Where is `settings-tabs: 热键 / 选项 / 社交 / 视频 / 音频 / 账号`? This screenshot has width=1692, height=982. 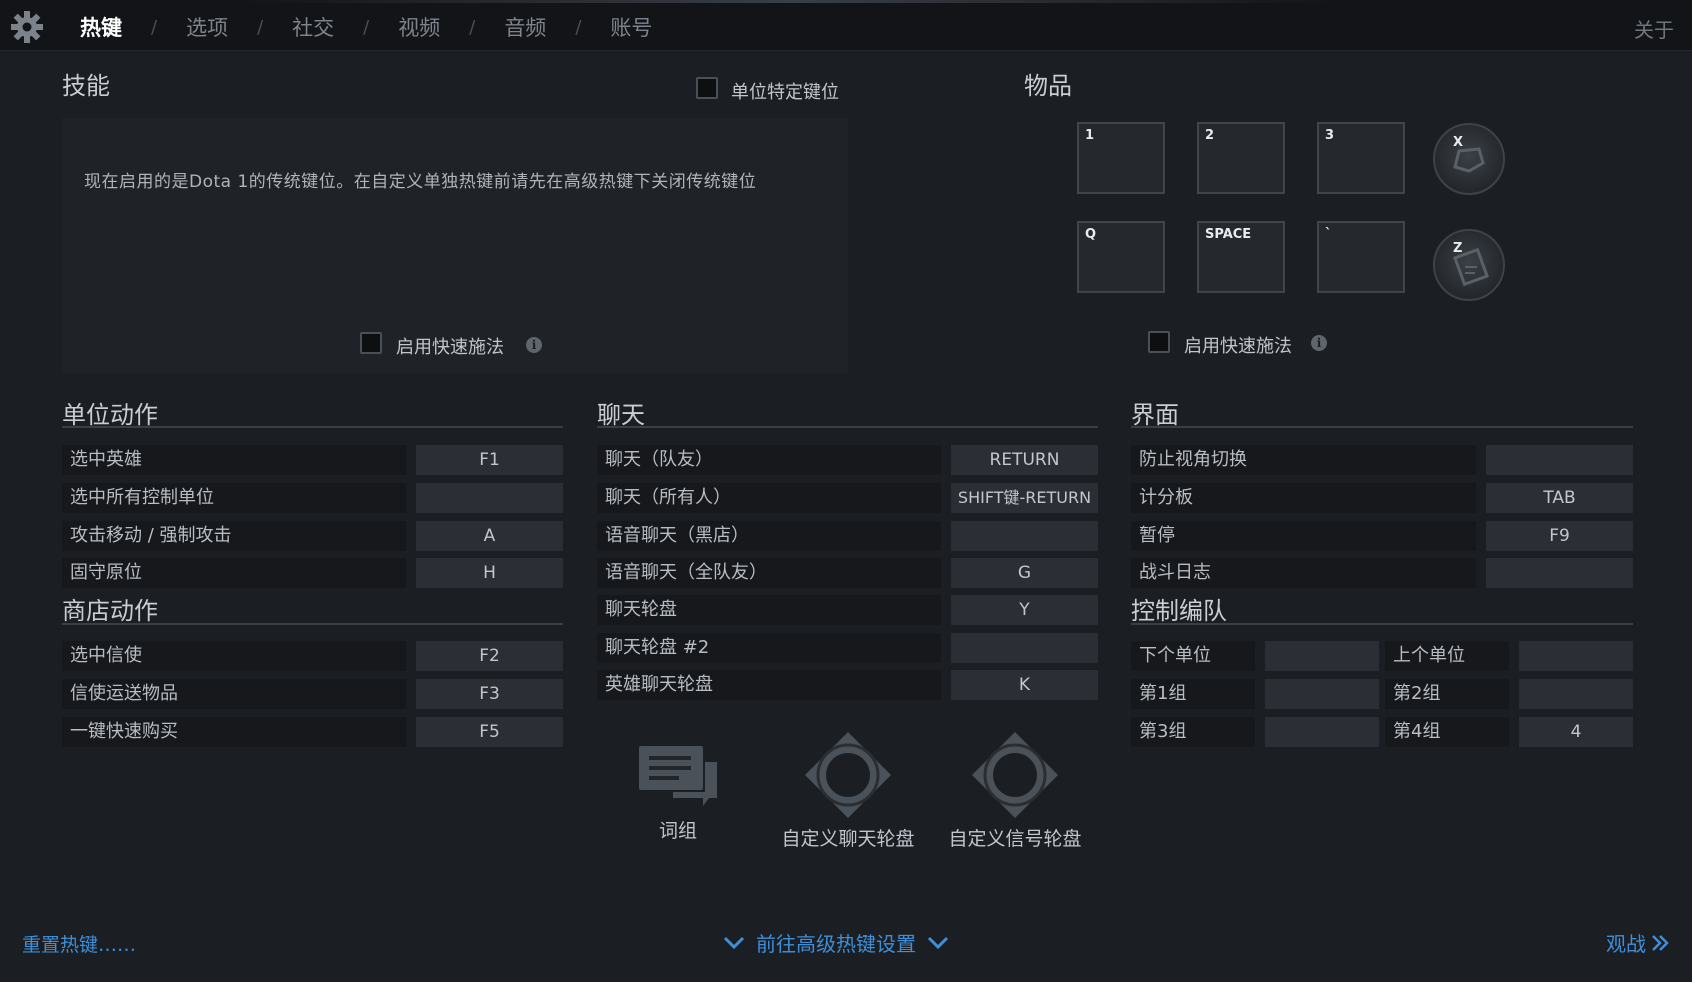 settings-tabs: 热键 / 选项 / 社交 / 视频 / 音频 / 账号 is located at coordinates (366, 27).